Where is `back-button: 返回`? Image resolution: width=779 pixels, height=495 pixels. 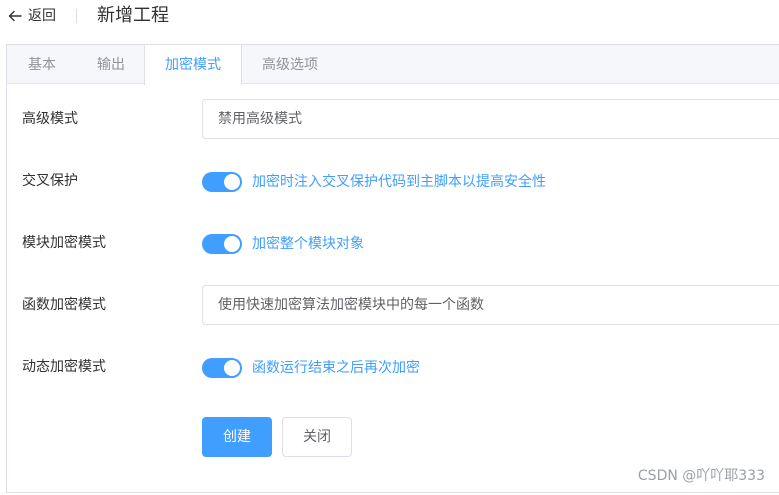 back-button: 返回 is located at coordinates (32, 16).